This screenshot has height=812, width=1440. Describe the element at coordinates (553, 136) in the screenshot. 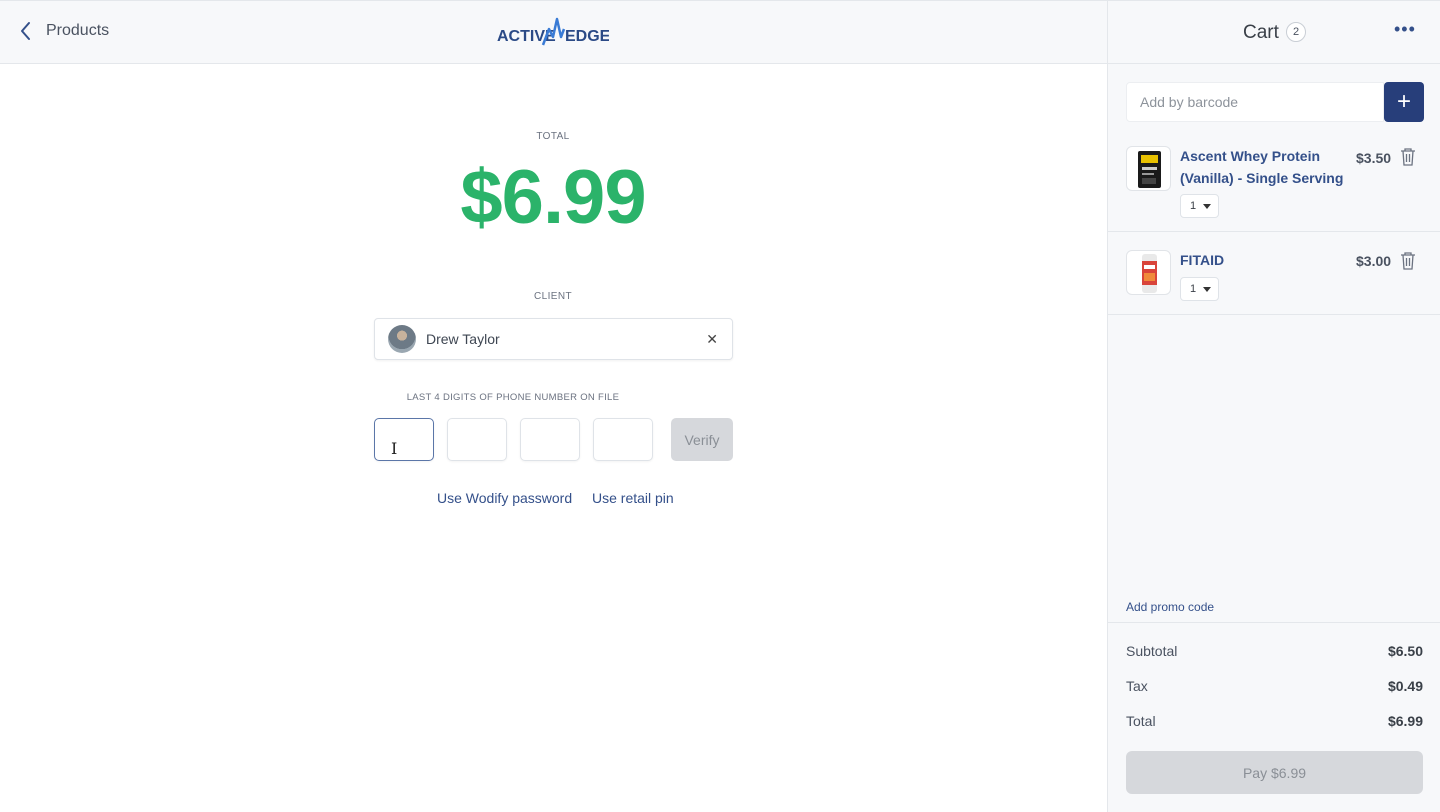

I see `total-label: TOTAL` at that location.